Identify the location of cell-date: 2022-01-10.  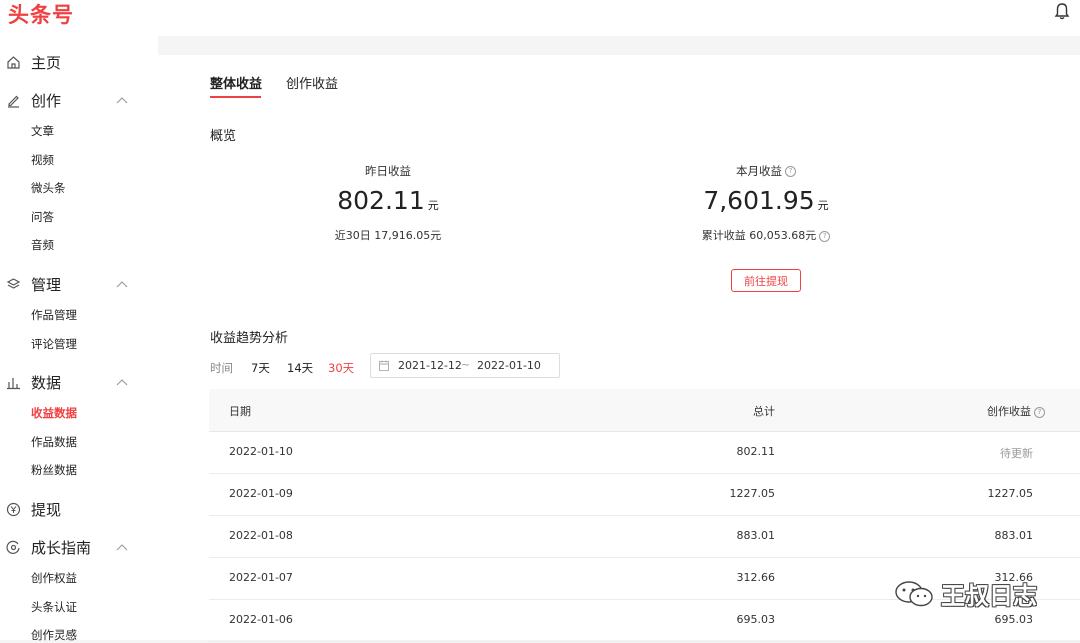
(261, 451).